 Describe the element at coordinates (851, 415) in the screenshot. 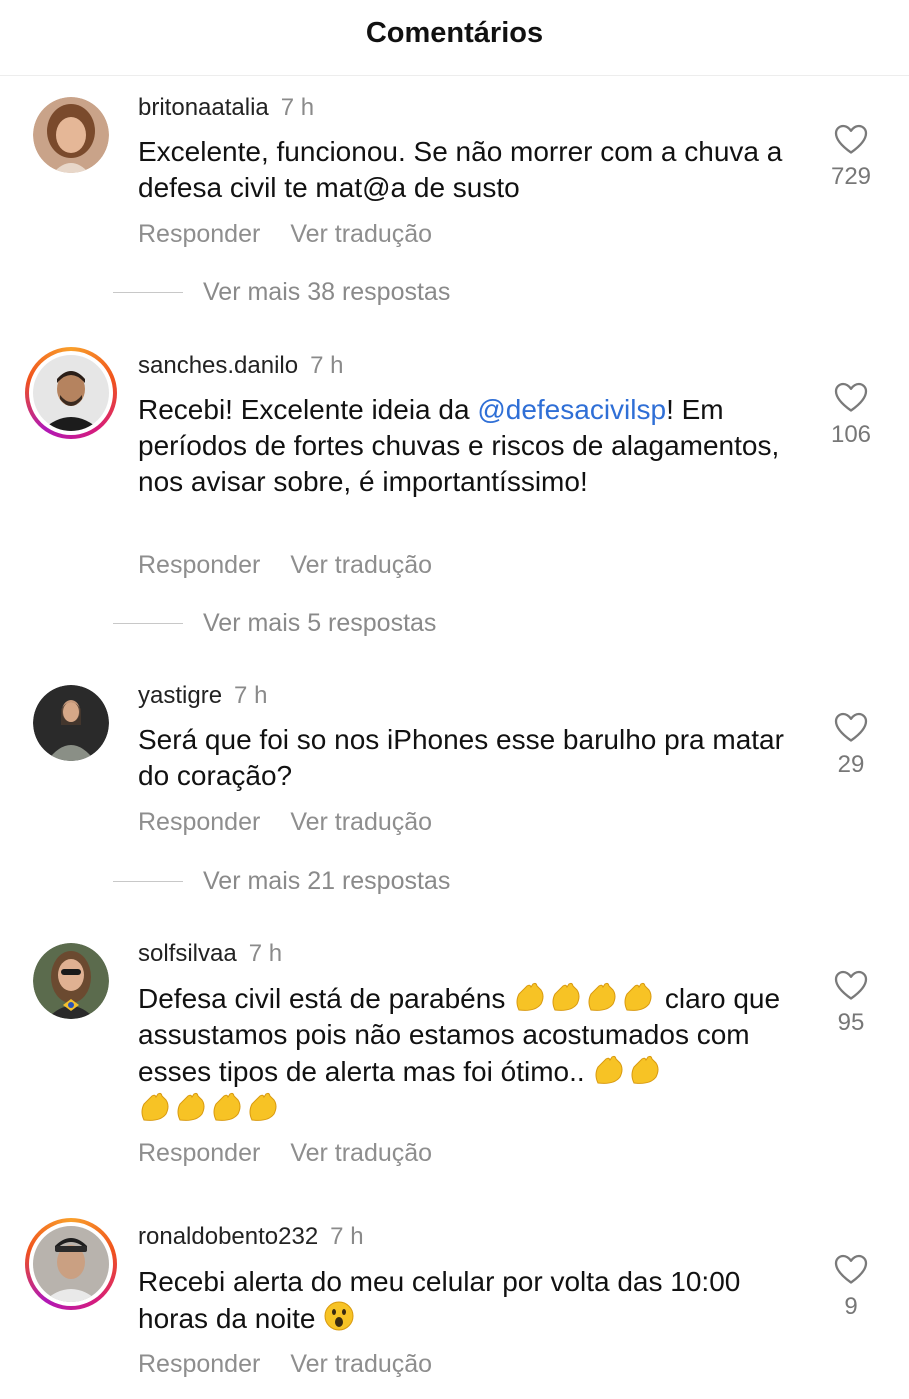

I see `like-button: 106` at that location.